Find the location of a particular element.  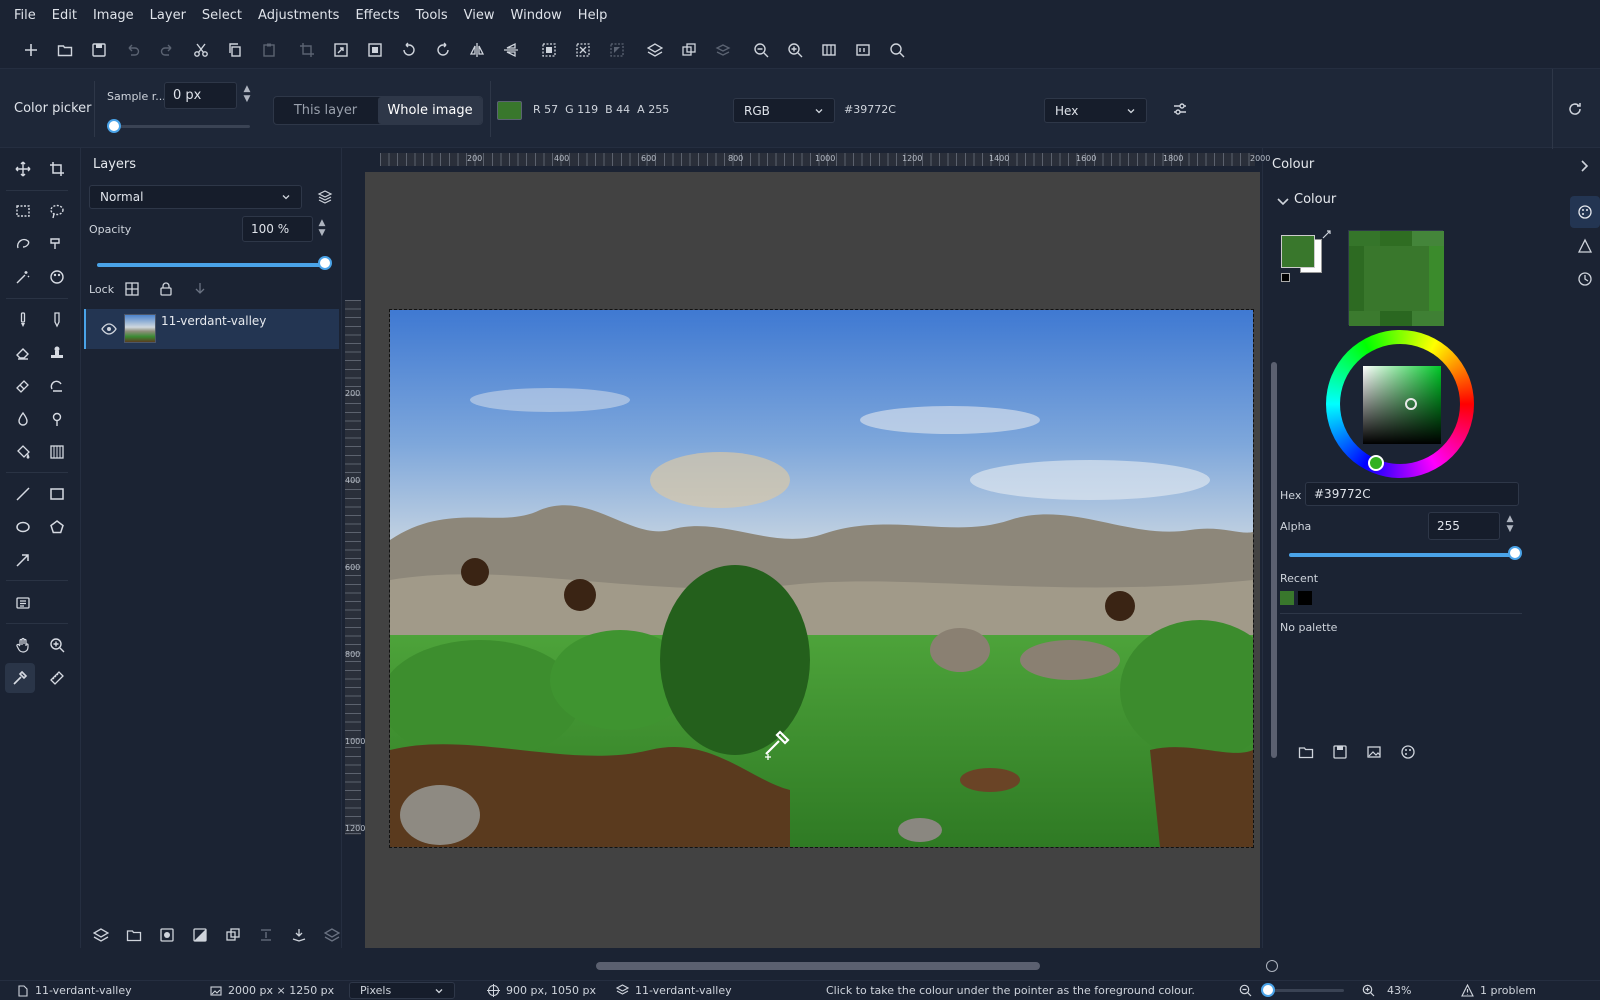

select-all-icon is located at coordinates (549, 50).